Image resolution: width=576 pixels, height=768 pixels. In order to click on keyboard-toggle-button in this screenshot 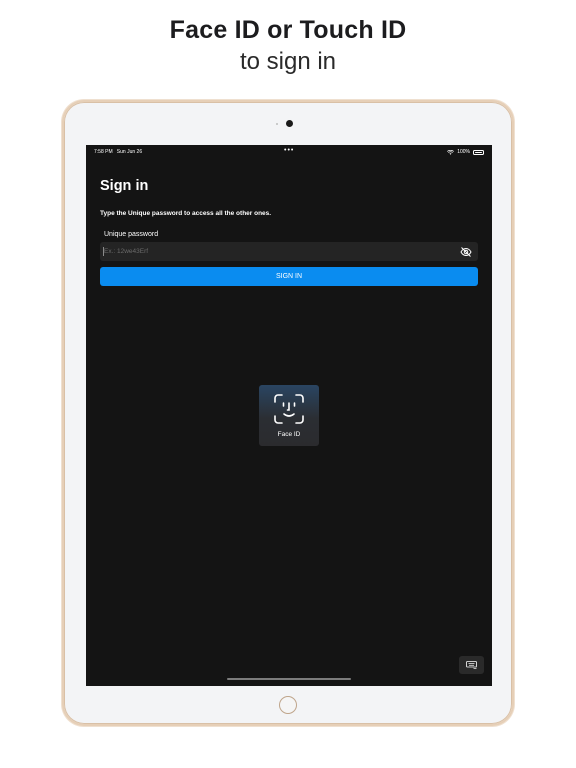, I will do `click(471, 665)`.